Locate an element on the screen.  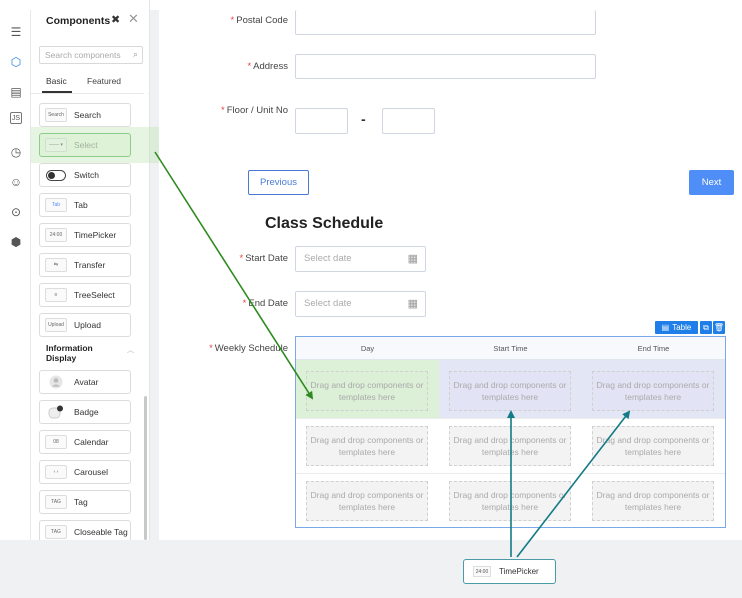
next-button: Next is located at coordinates (711, 182).